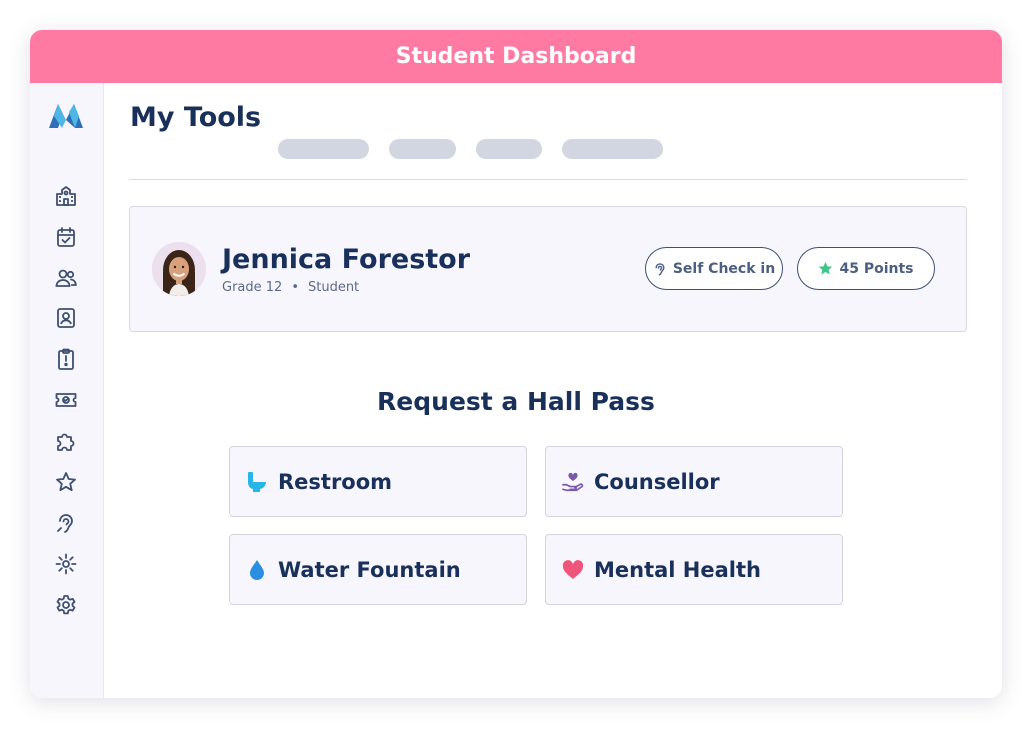 Image resolution: width=1036 pixels, height=732 pixels. What do you see at coordinates (66, 196) in the screenshot?
I see `school-icon` at bounding box center [66, 196].